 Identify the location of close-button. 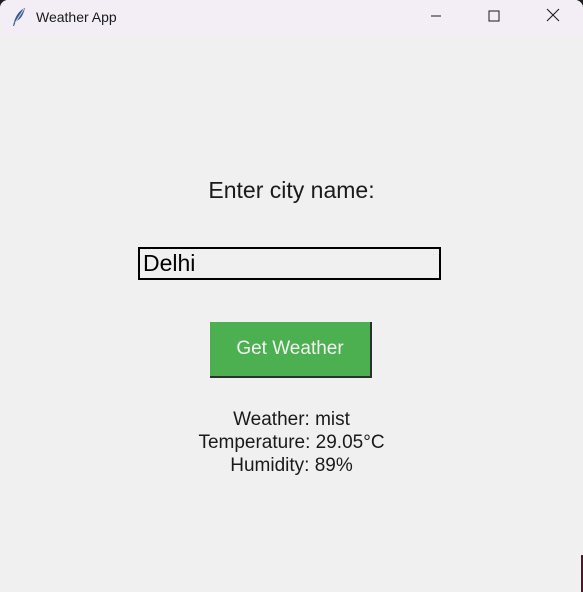
(553, 17).